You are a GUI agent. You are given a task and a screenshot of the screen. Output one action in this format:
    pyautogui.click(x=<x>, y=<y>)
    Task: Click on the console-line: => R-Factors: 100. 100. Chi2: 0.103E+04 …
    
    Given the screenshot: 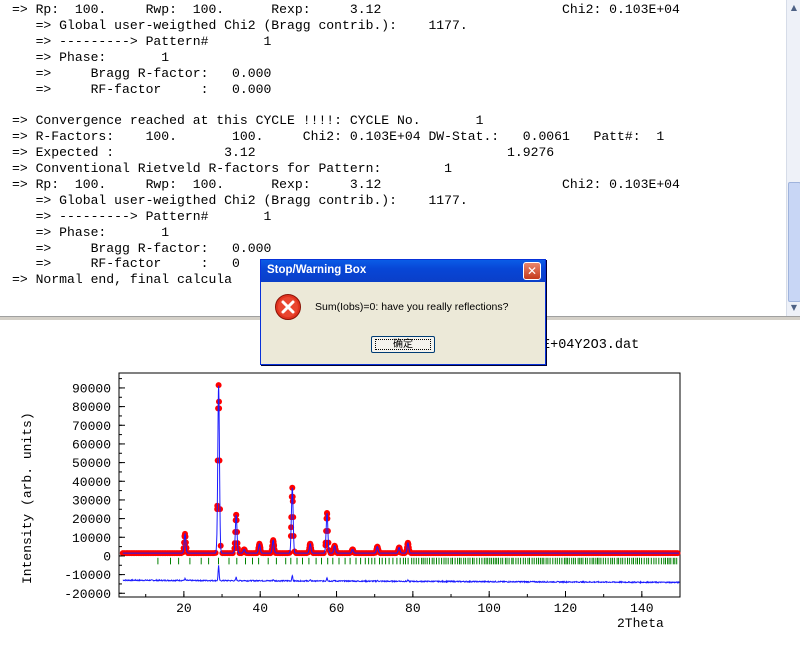 What is the action you would take?
    pyautogui.click(x=338, y=137)
    